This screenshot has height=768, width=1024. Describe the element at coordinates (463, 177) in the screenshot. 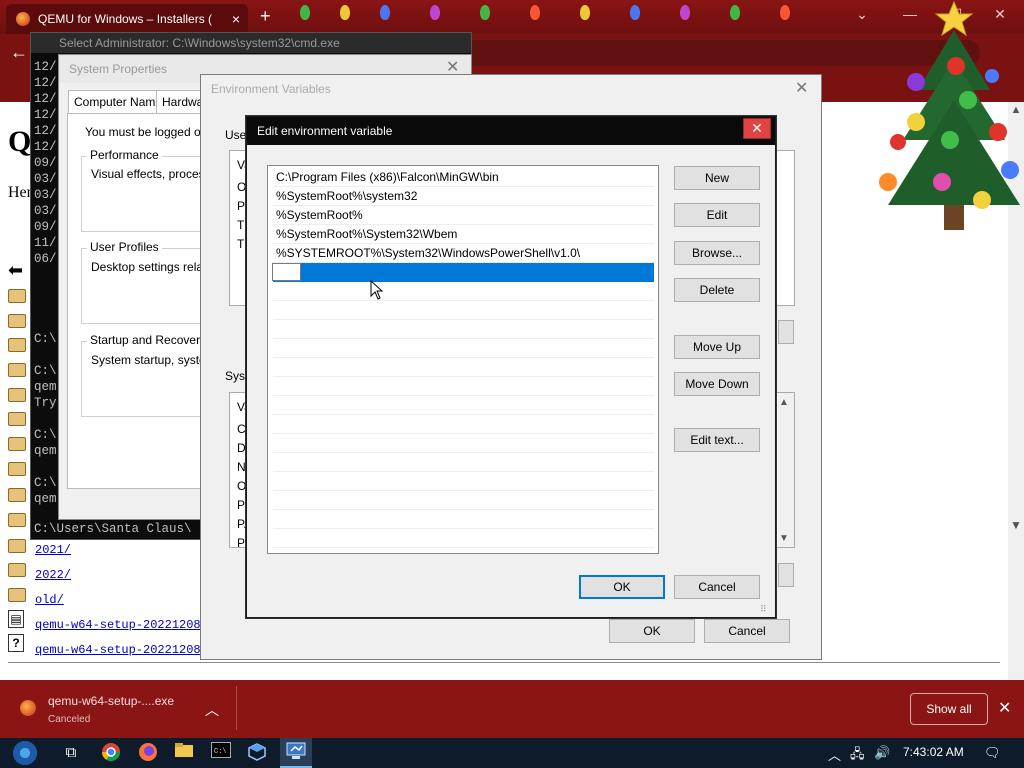

I see `path-list-item: C:\Program Files (x86)\Falcon\MinGW\bin` at that location.